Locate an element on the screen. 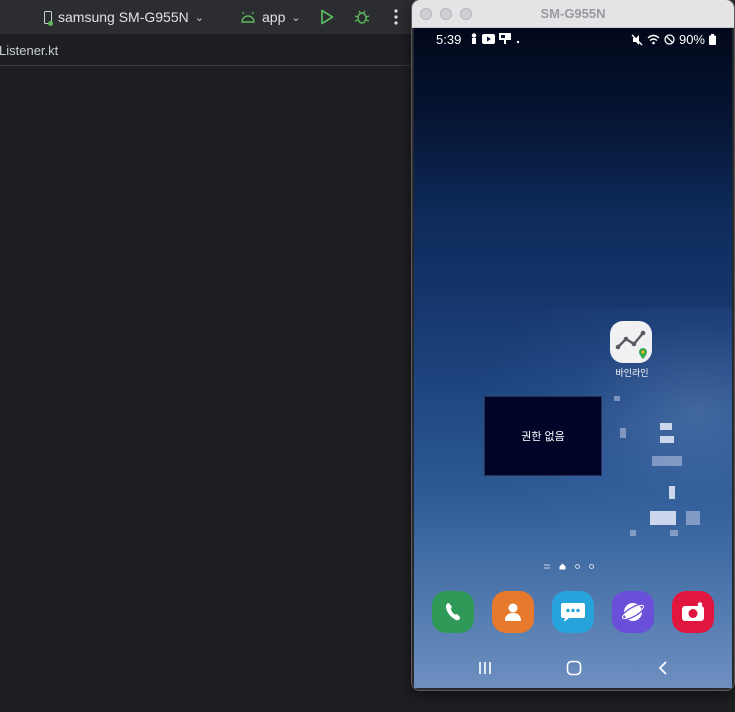 The image size is (735, 712). internet-app-icon is located at coordinates (633, 612).